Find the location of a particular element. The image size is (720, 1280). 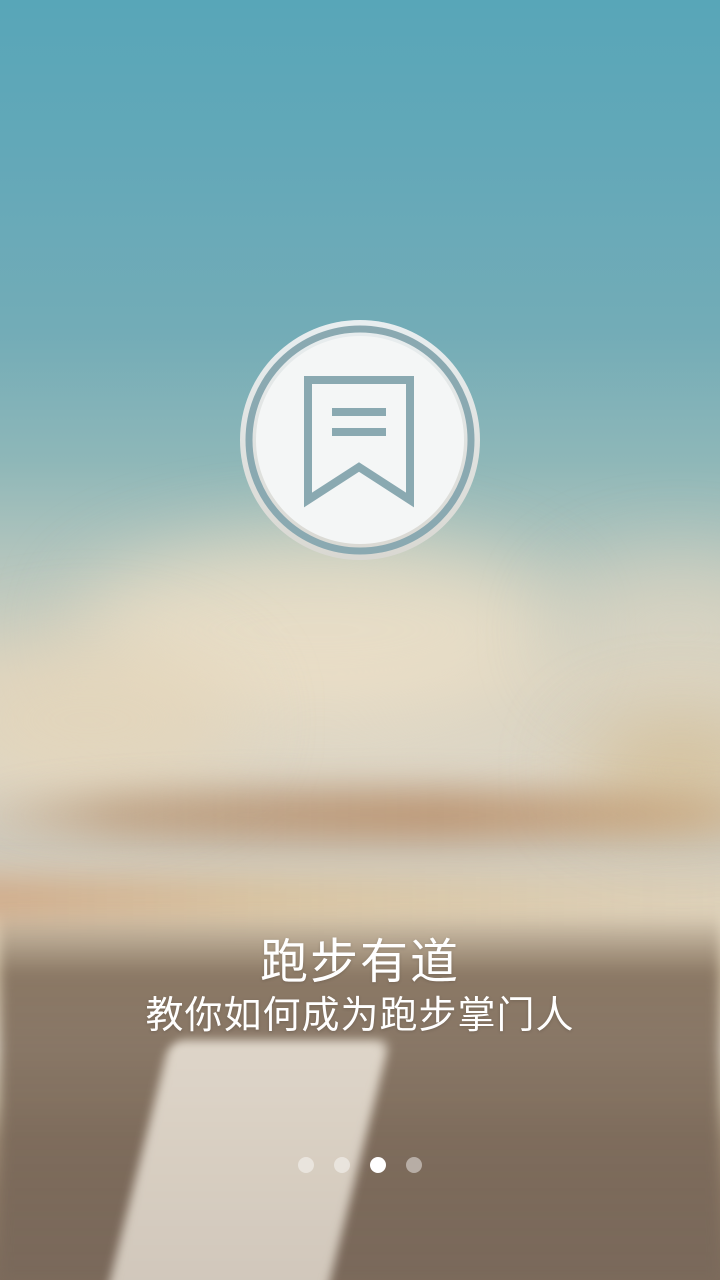

splash-title: 跑步有道 is located at coordinates (359, 962).